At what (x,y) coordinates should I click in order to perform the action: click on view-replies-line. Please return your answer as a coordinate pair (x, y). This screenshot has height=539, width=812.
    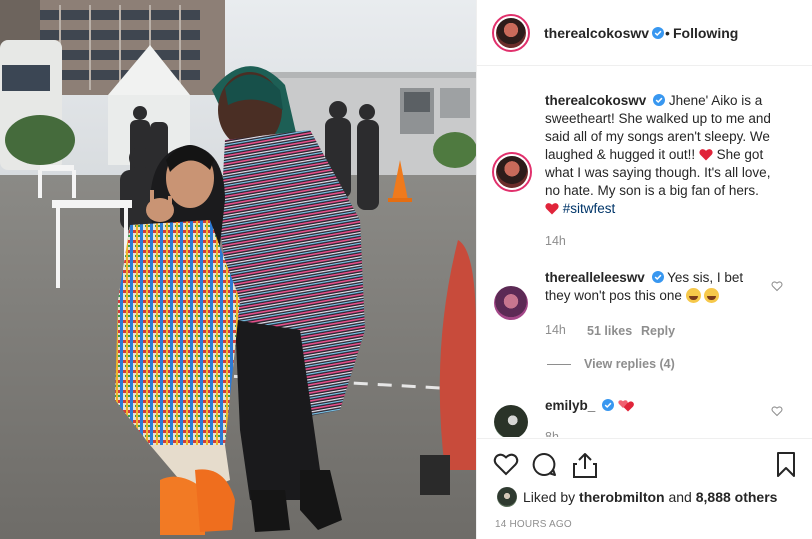
    Looking at the image, I should click on (559, 364).